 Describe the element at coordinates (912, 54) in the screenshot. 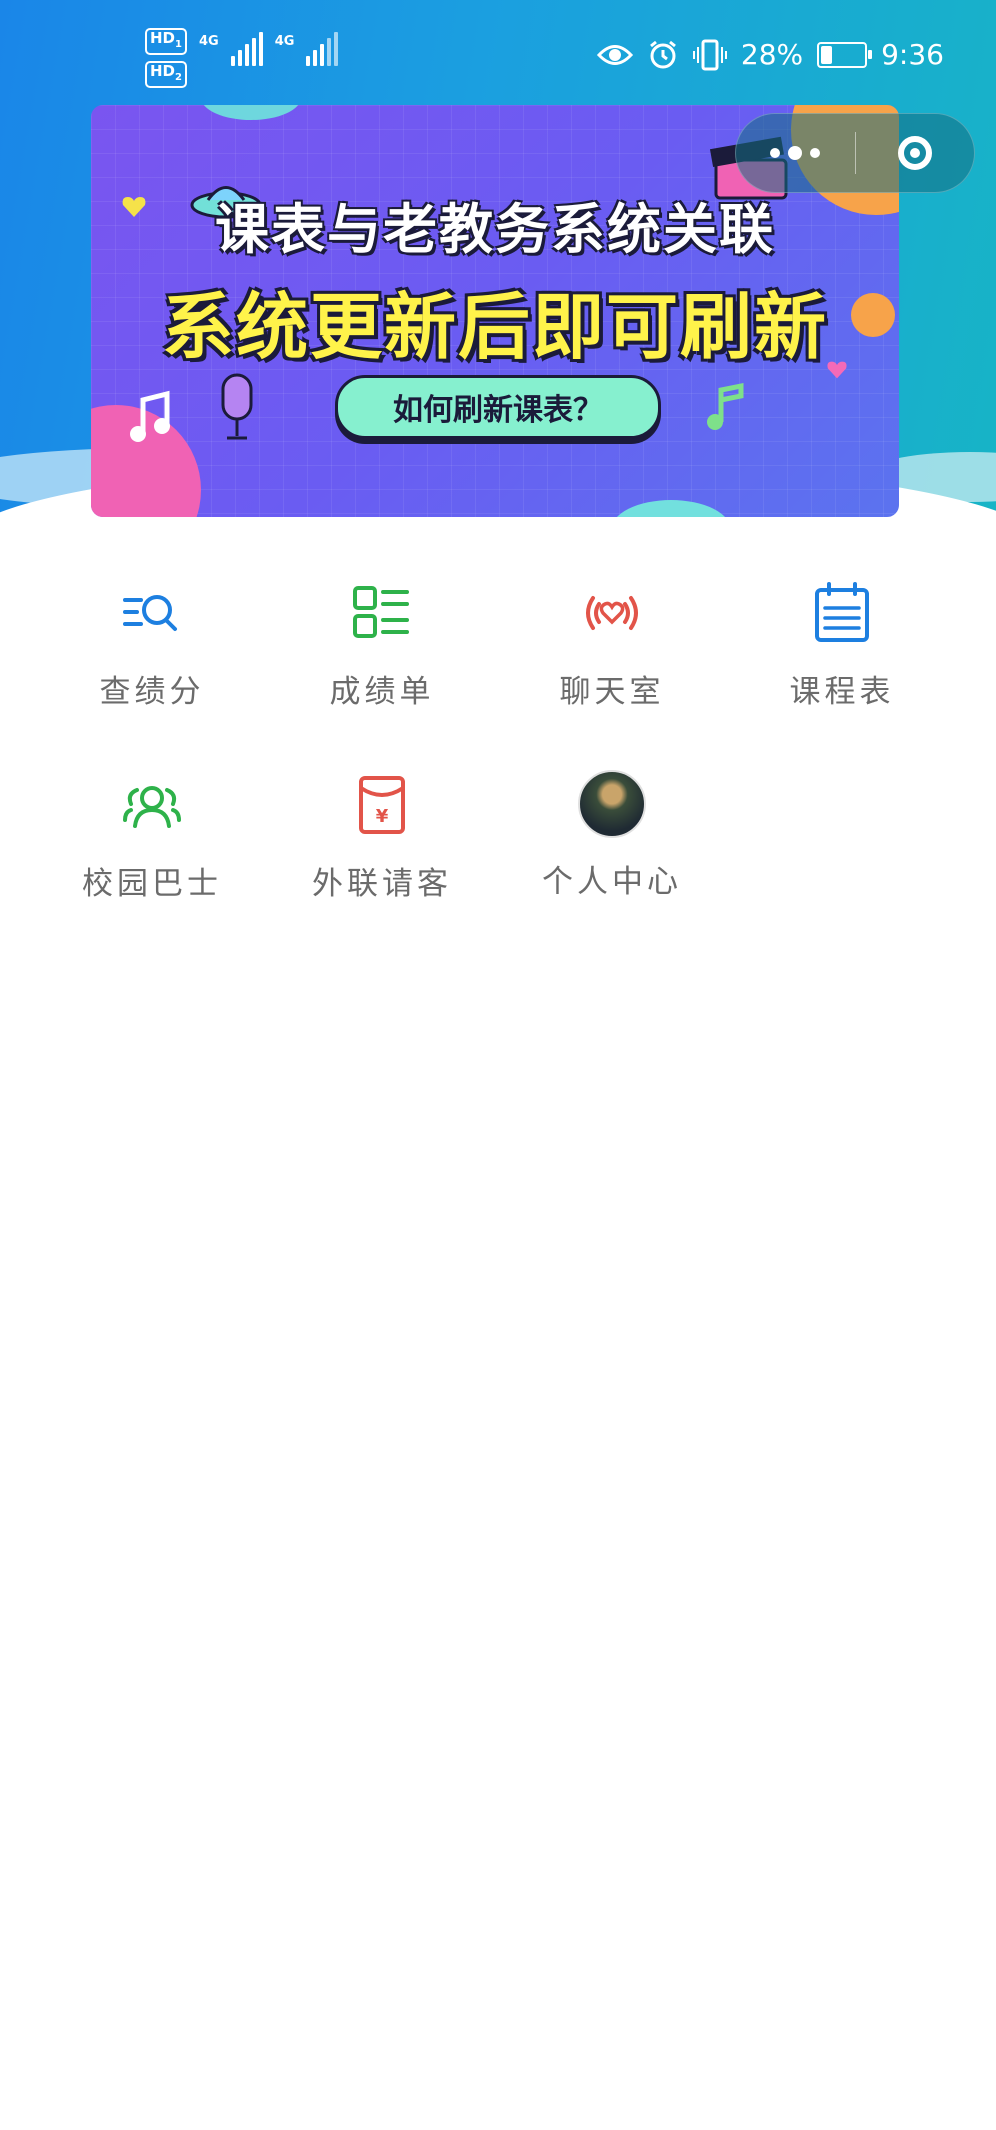

I see `clock: 9:36` at that location.